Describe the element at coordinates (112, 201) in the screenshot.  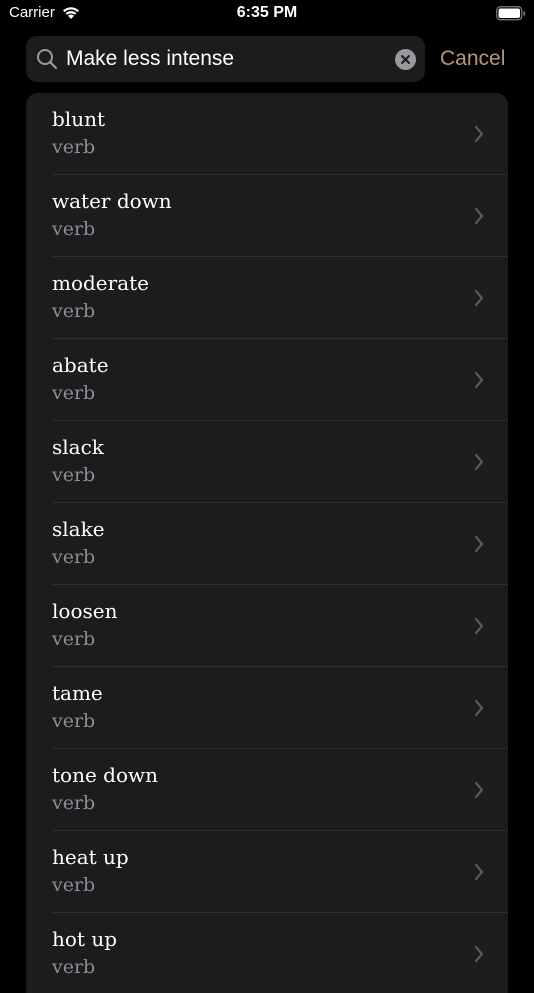
I see `result-word: water down` at that location.